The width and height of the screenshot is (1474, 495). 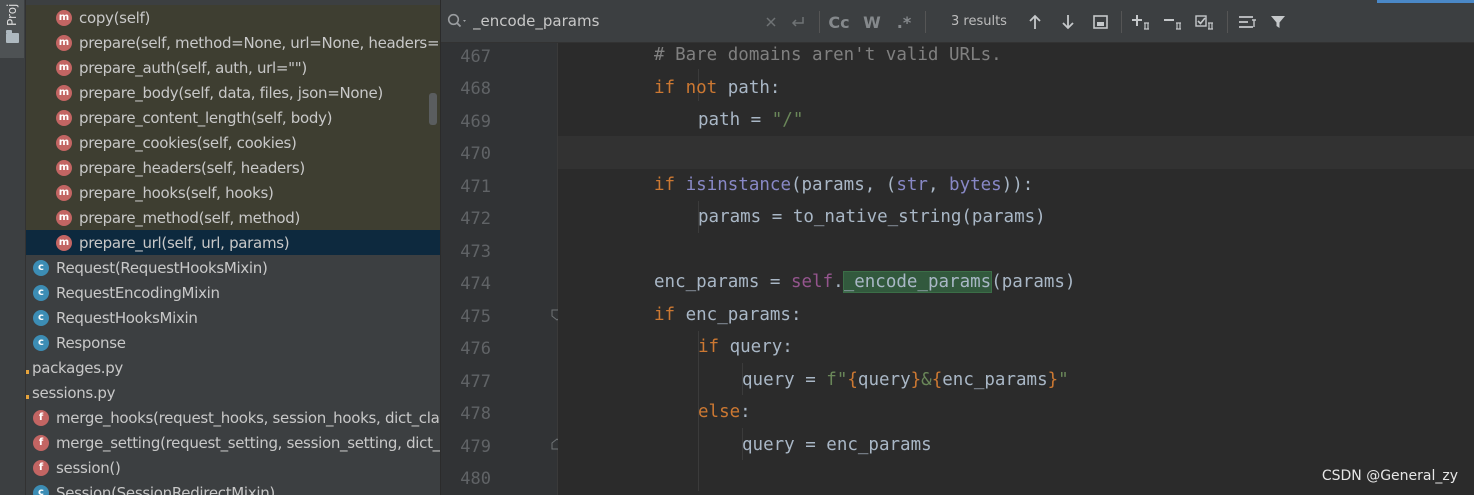 What do you see at coordinates (798, 22) in the screenshot?
I see `new-line-icon` at bounding box center [798, 22].